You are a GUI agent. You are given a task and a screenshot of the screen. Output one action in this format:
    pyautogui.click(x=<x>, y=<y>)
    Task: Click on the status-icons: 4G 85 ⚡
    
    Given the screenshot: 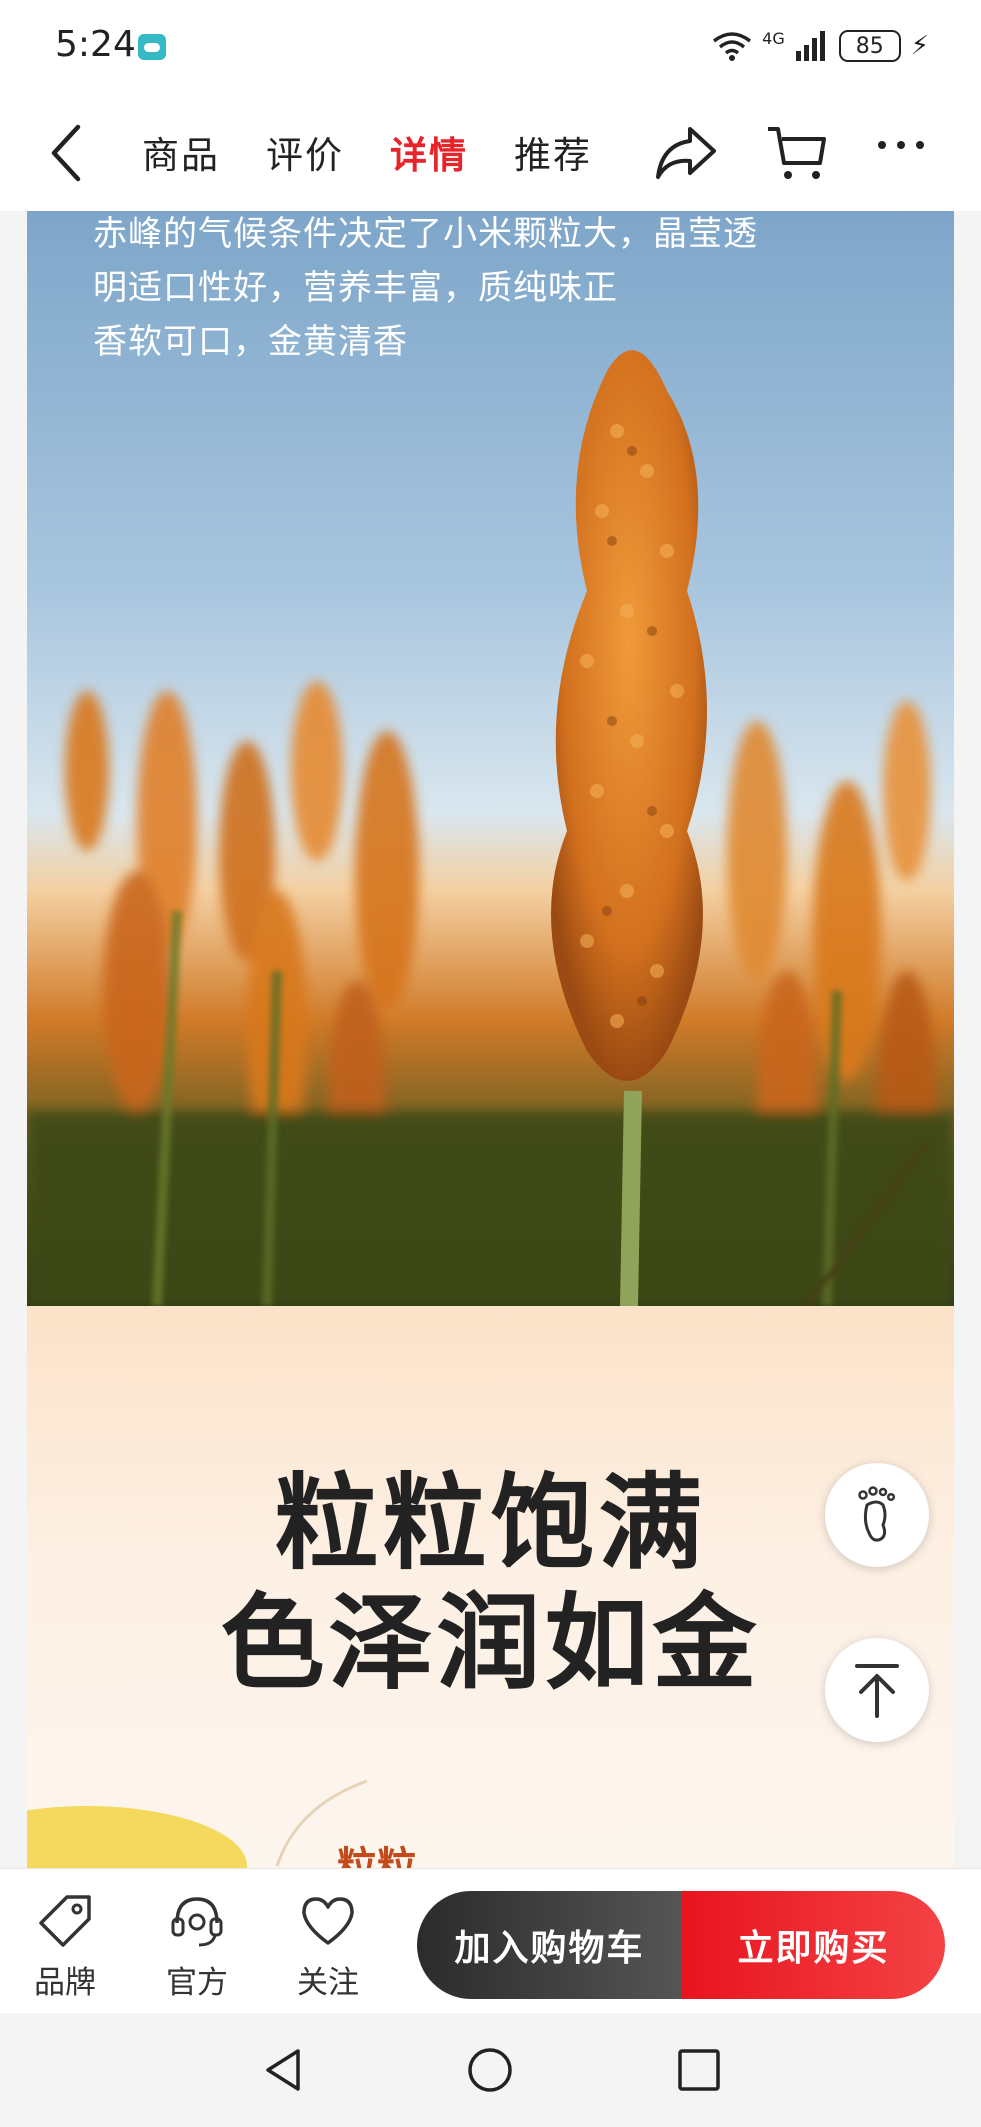 What is the action you would take?
    pyautogui.click(x=820, y=46)
    